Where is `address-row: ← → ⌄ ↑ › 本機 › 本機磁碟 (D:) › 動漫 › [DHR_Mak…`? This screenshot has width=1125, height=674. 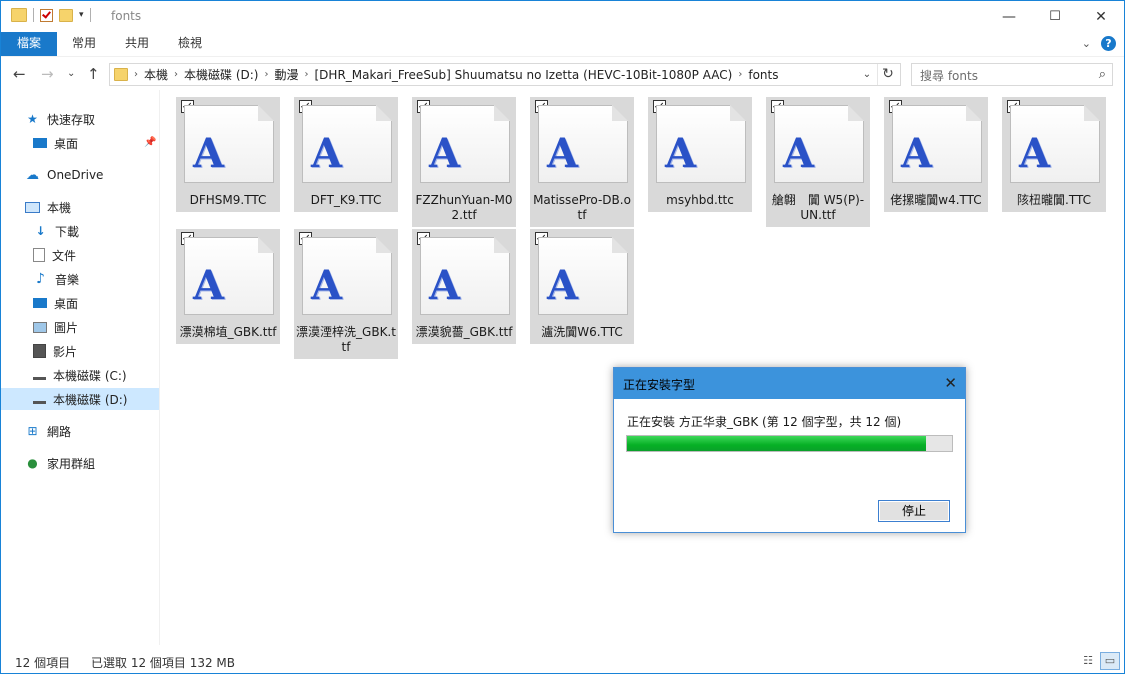
address-row: ← → ⌄ ↑ › 本機 › 本機磁碟 (D:) › 動漫 › [DHR_Mak… is located at coordinates (562, 73).